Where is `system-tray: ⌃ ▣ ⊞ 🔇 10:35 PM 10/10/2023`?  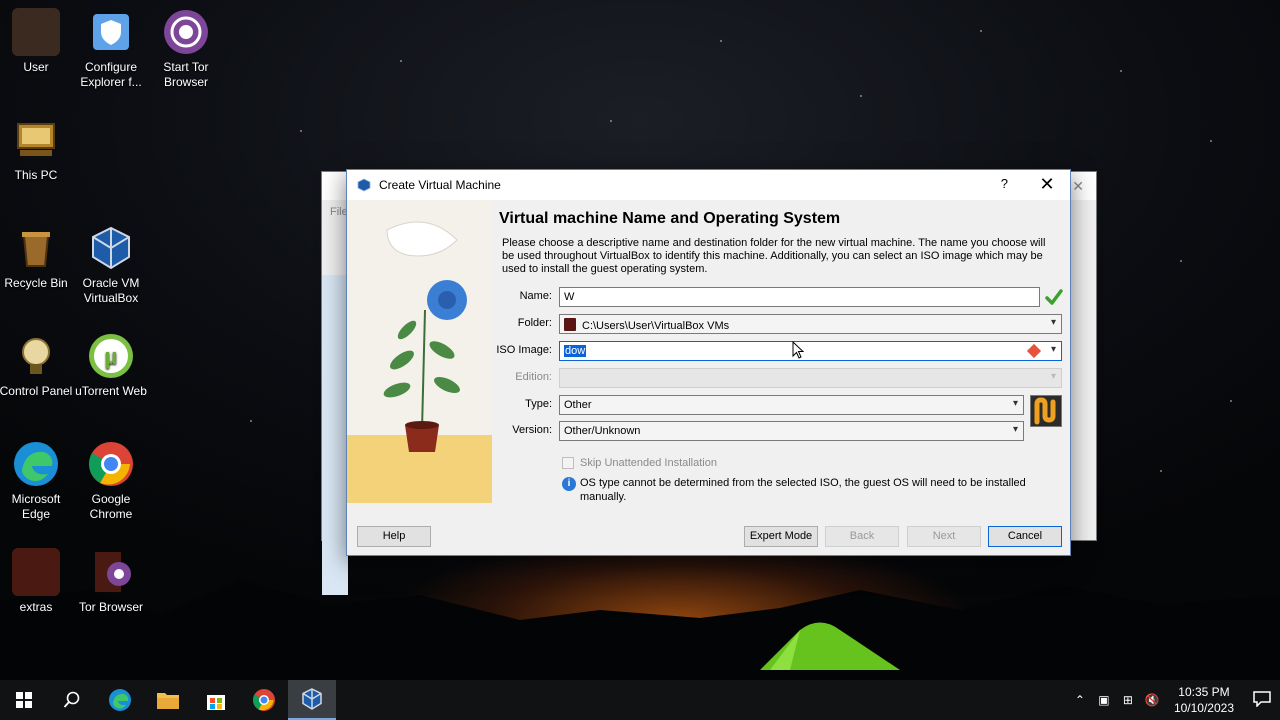 system-tray: ⌃ ▣ ⊞ 🔇 10:35 PM 10/10/2023 is located at coordinates (1174, 700).